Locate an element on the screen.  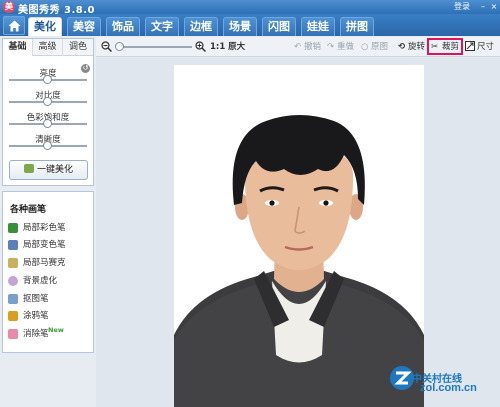
brush-item-blur: 背景虚化 is located at coordinates (50, 281).